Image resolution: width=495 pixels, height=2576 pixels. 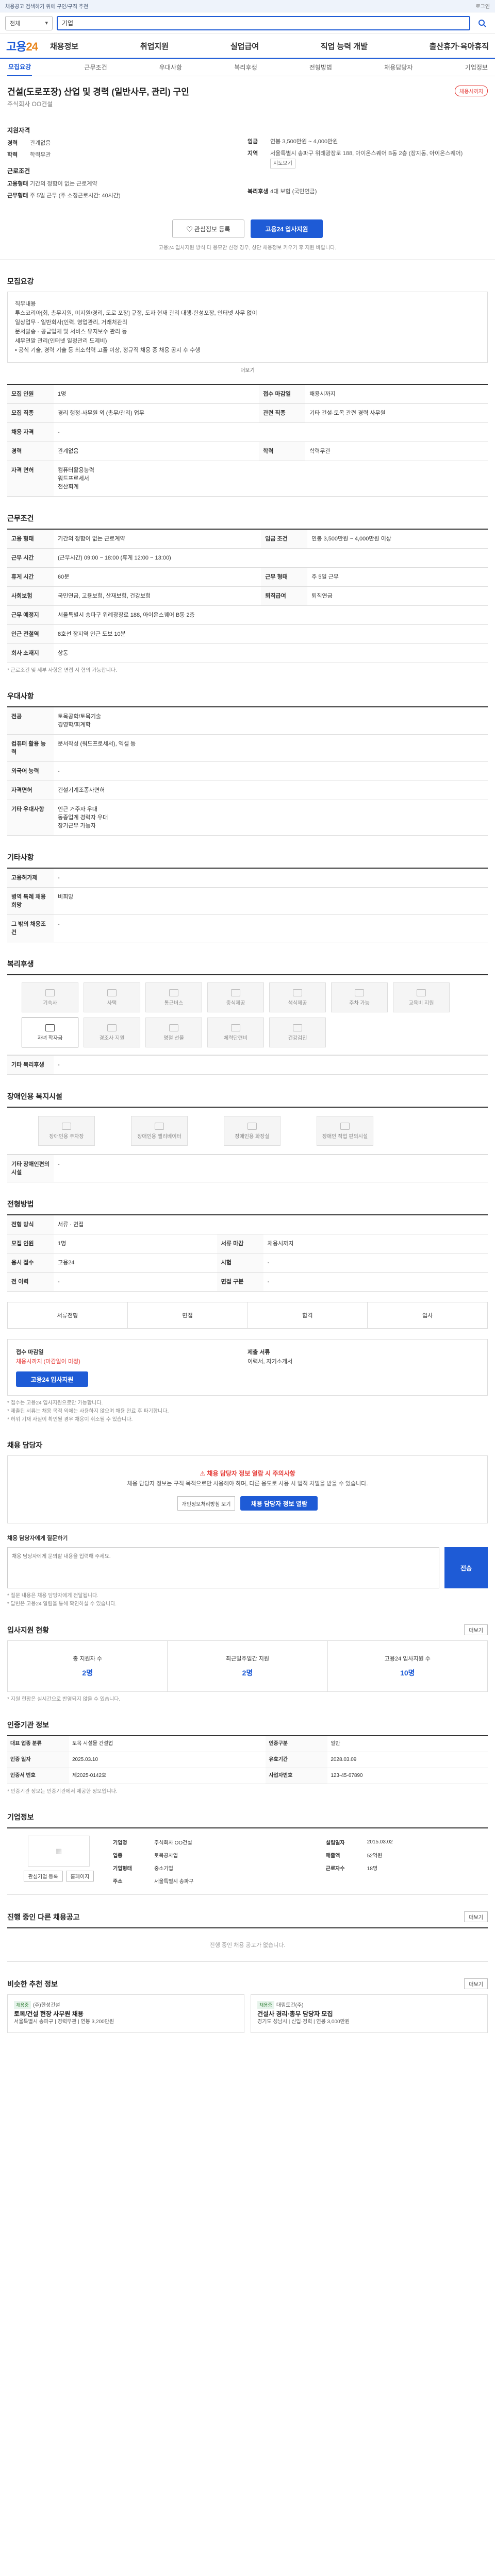 What do you see at coordinates (112, 997) in the screenshot?
I see `facility-chip: 사택` at bounding box center [112, 997].